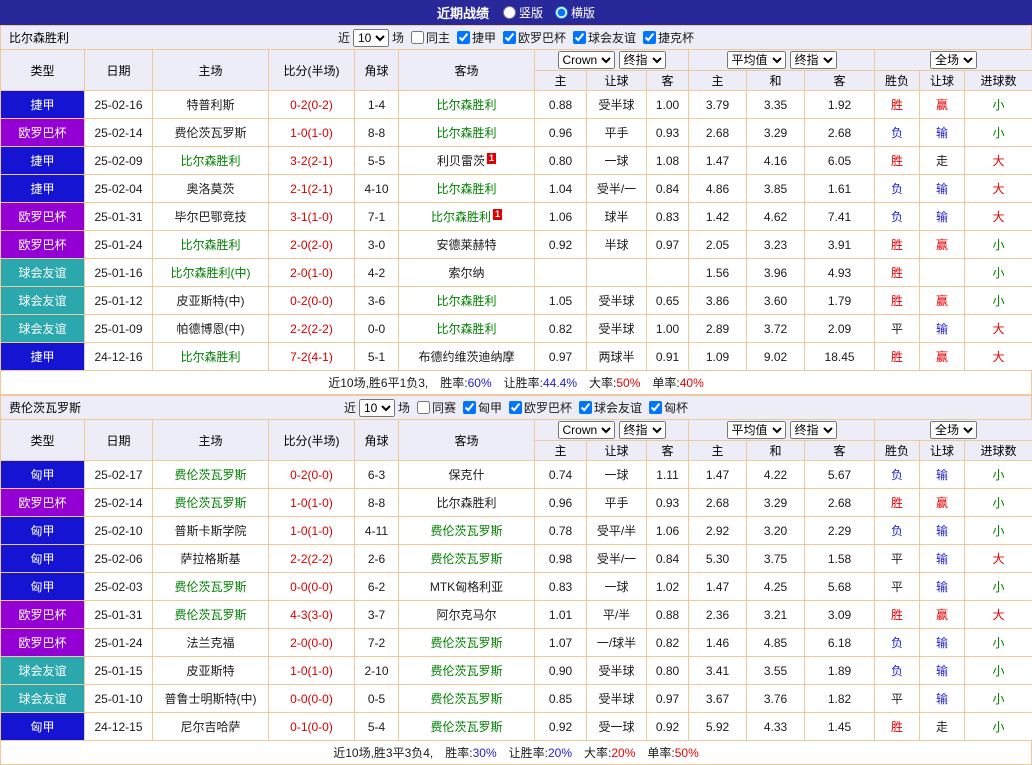 The height and width of the screenshot is (765, 1032). I want to click on home-team: 法兰克福, so click(210, 643).